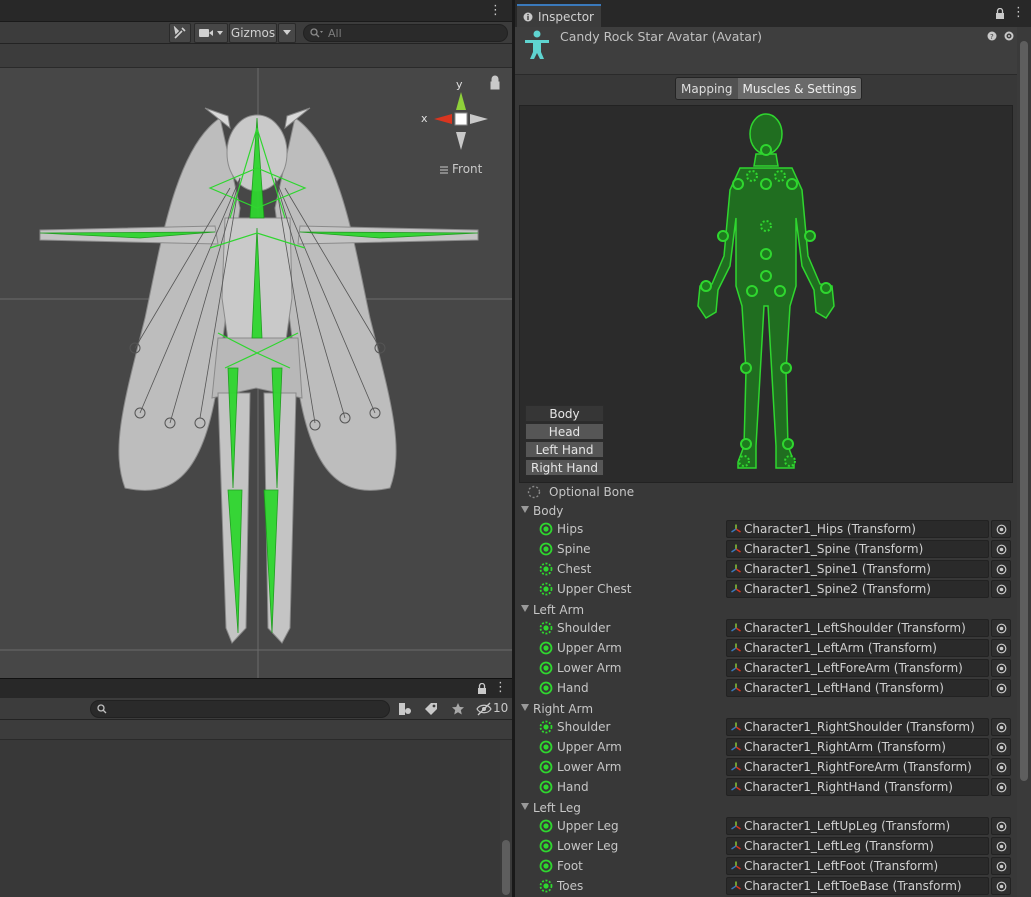 The image size is (1031, 897). I want to click on transform-field: Character1_Spine2 (Transform), so click(857, 589).